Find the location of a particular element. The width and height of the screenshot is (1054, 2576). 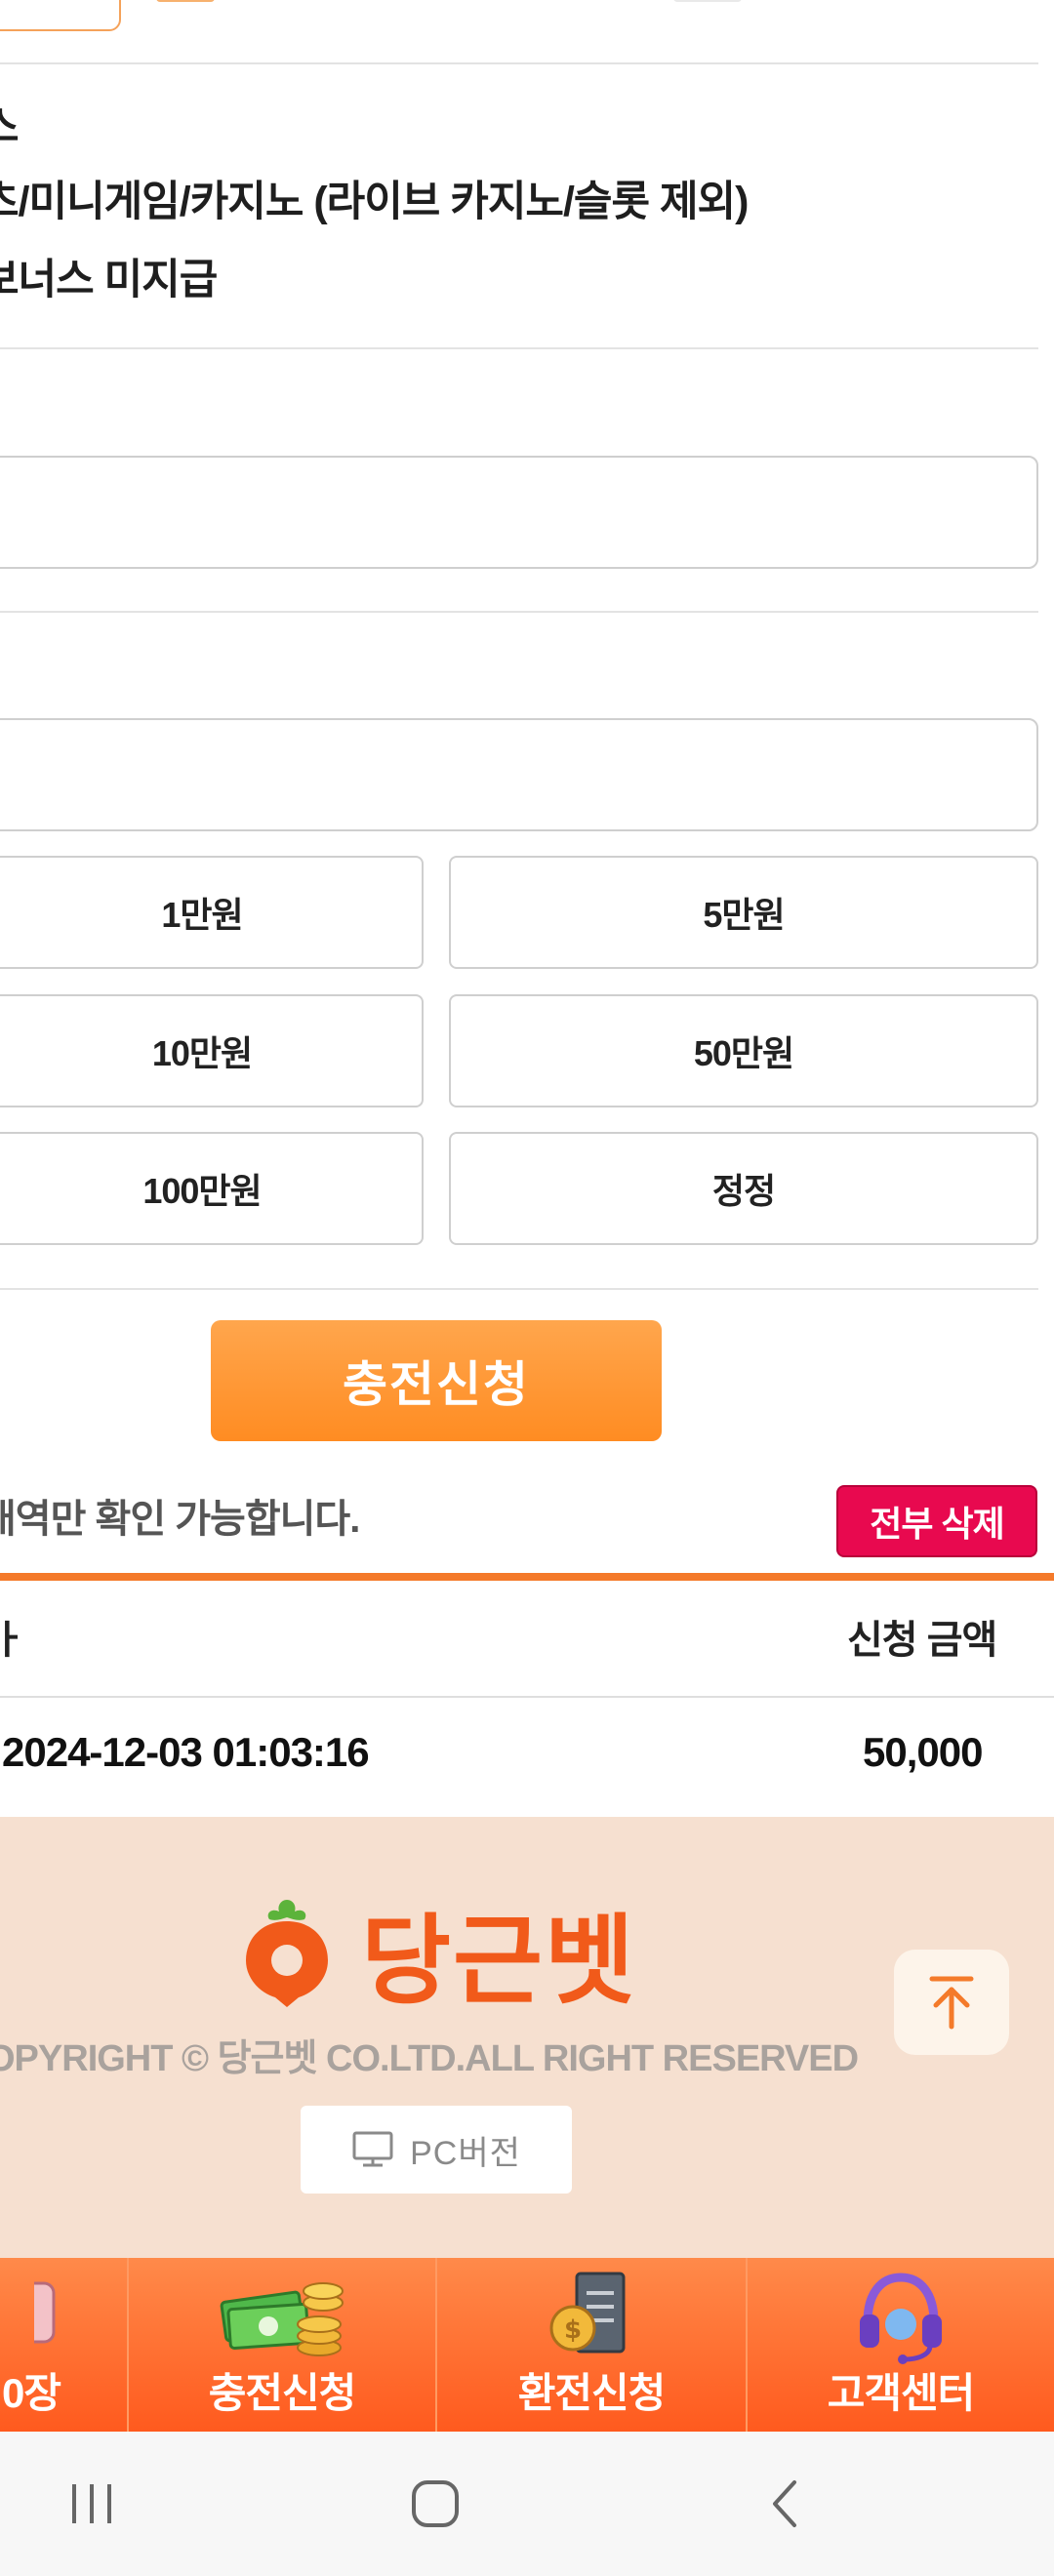

table-top-border is located at coordinates (527, 1577).